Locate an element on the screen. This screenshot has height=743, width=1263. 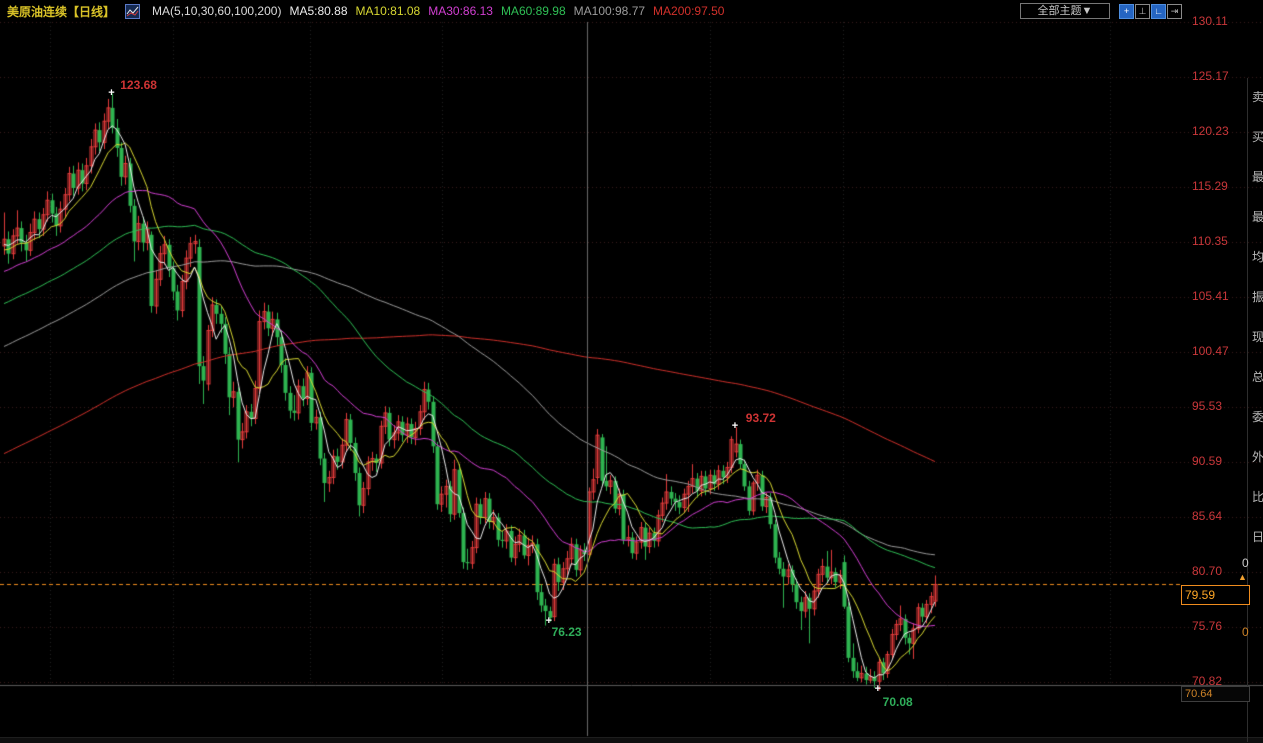
axis-tick-label: 85.64 is located at coordinates (1207, 516).